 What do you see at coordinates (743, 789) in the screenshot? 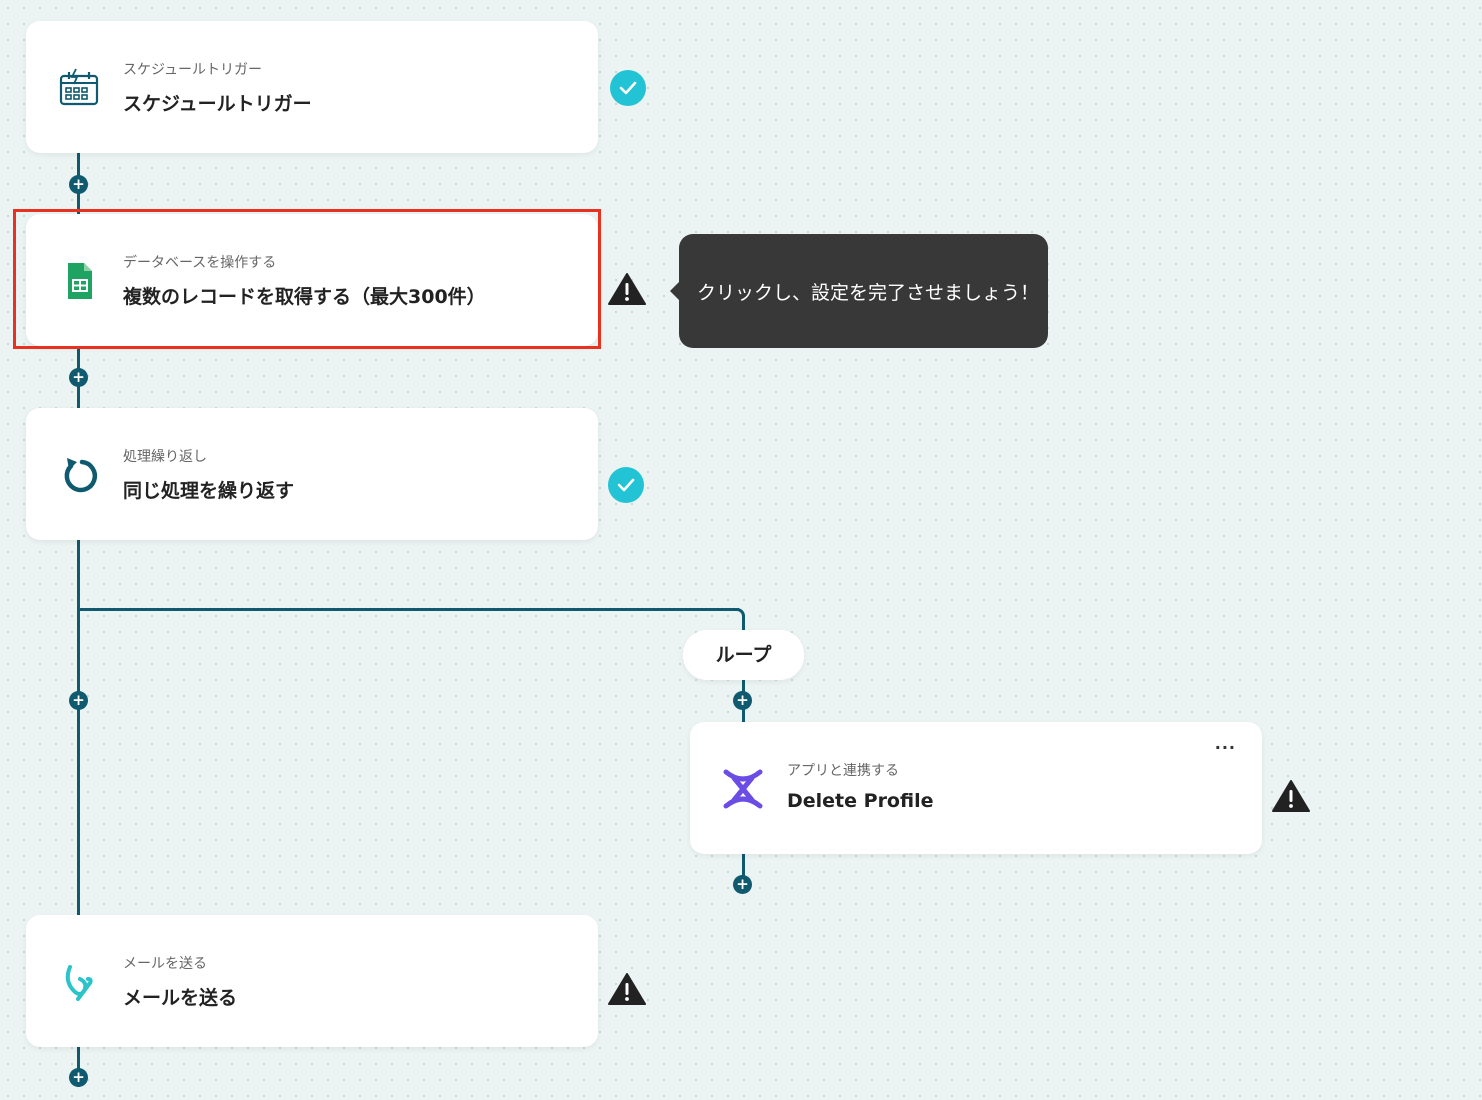
I see `app-x-icon` at bounding box center [743, 789].